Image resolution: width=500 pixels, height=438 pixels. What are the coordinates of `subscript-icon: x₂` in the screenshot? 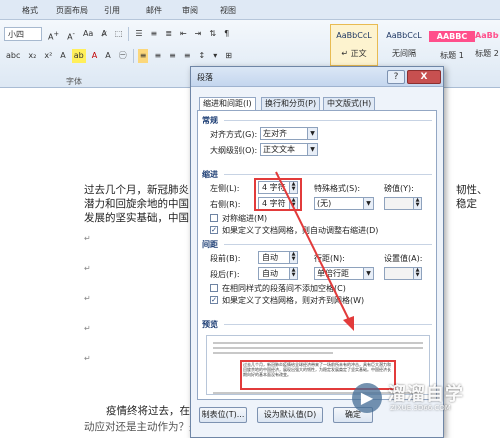 It's located at (32, 56).